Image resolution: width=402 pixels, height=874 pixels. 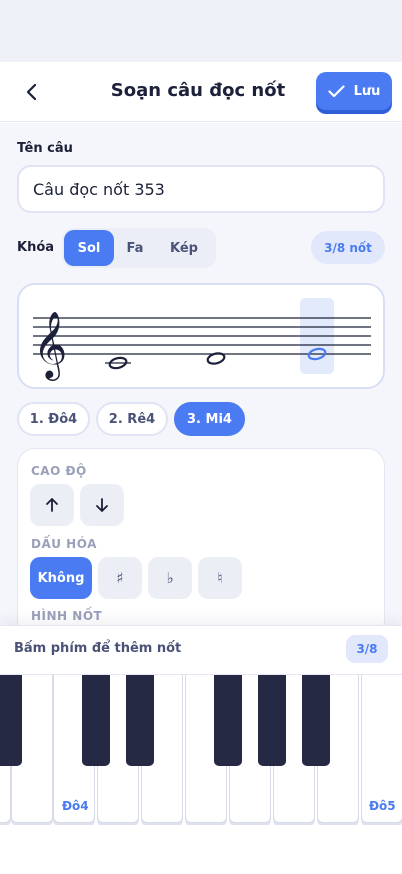 What do you see at coordinates (272, 720) in the screenshot?
I see `black-key-sol-sharp4` at bounding box center [272, 720].